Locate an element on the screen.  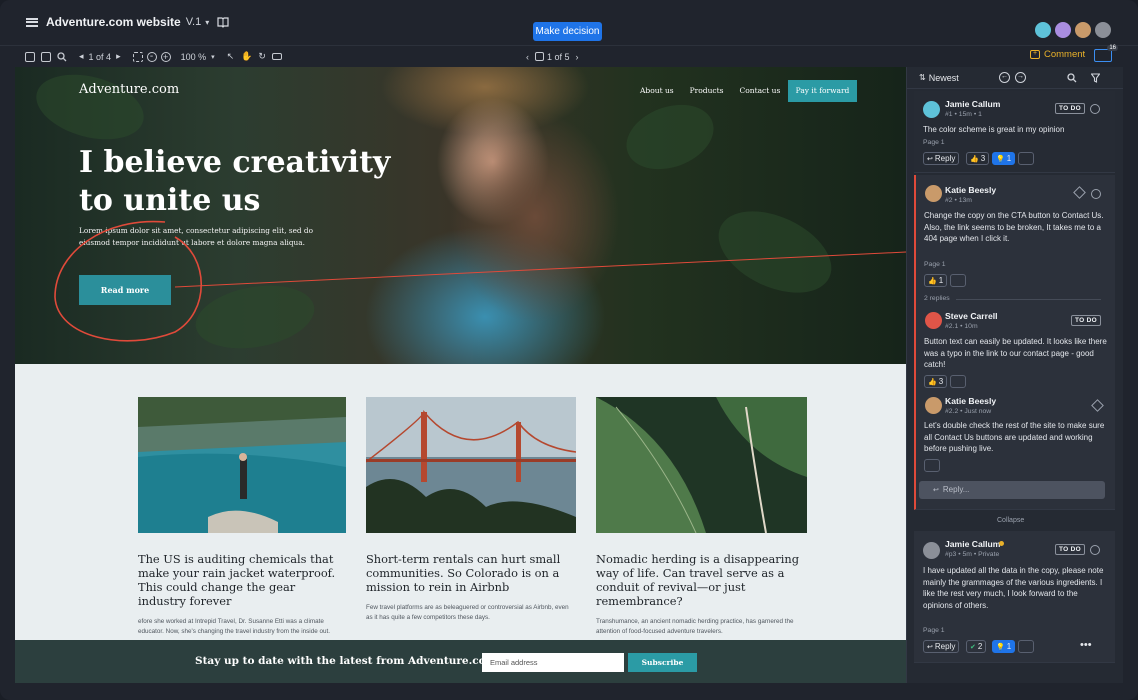
version-label: V.1 is located at coordinates (194, 22).